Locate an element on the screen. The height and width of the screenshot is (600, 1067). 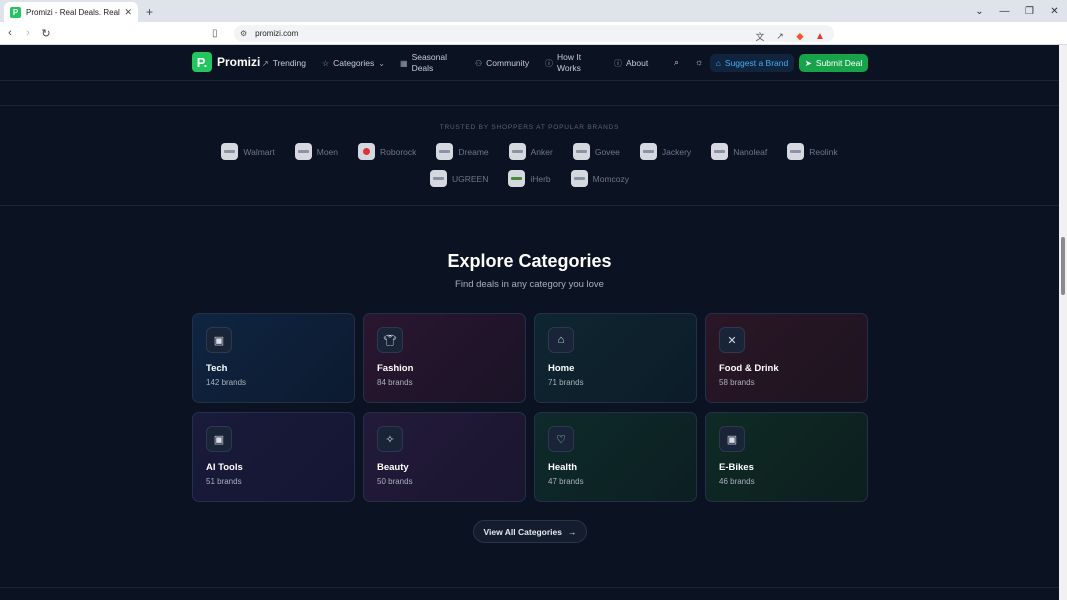
help-circle-icon: ⓘ is located at coordinates (549, 63).